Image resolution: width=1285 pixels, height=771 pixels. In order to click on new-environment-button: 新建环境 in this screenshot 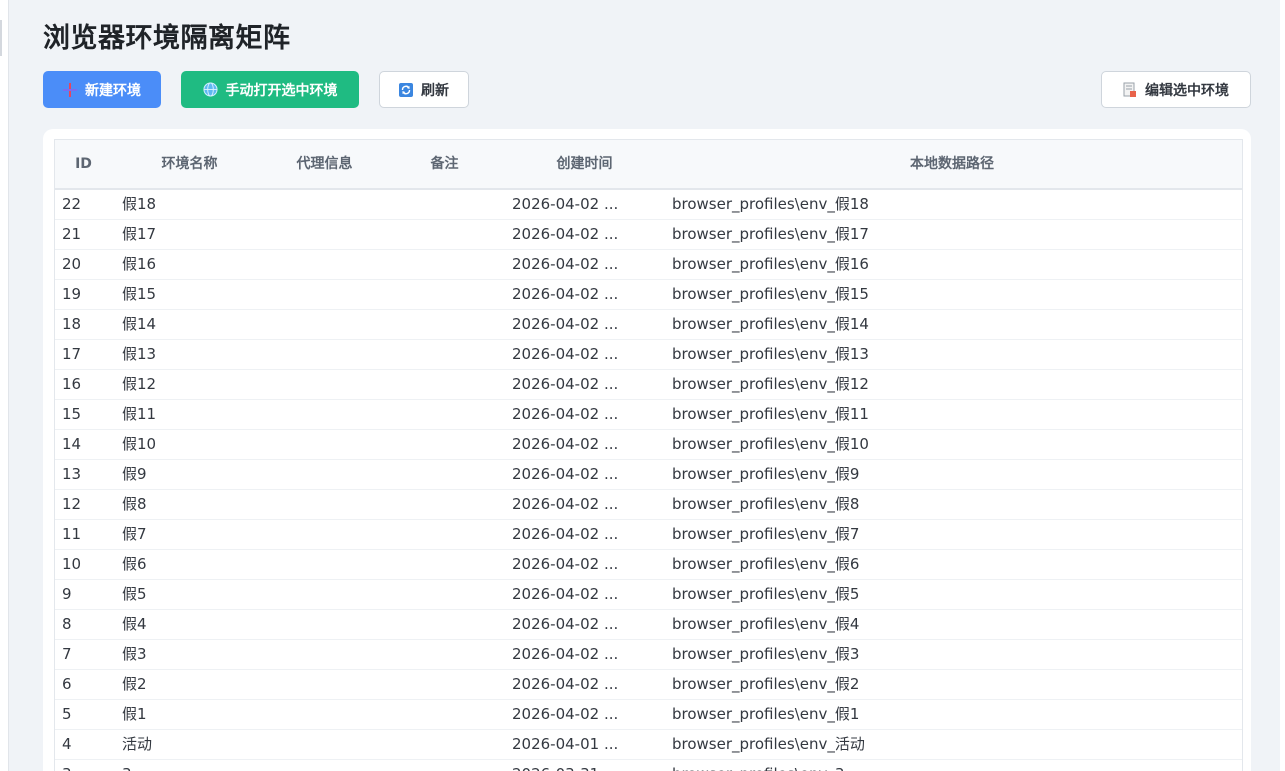, I will do `click(102, 89)`.